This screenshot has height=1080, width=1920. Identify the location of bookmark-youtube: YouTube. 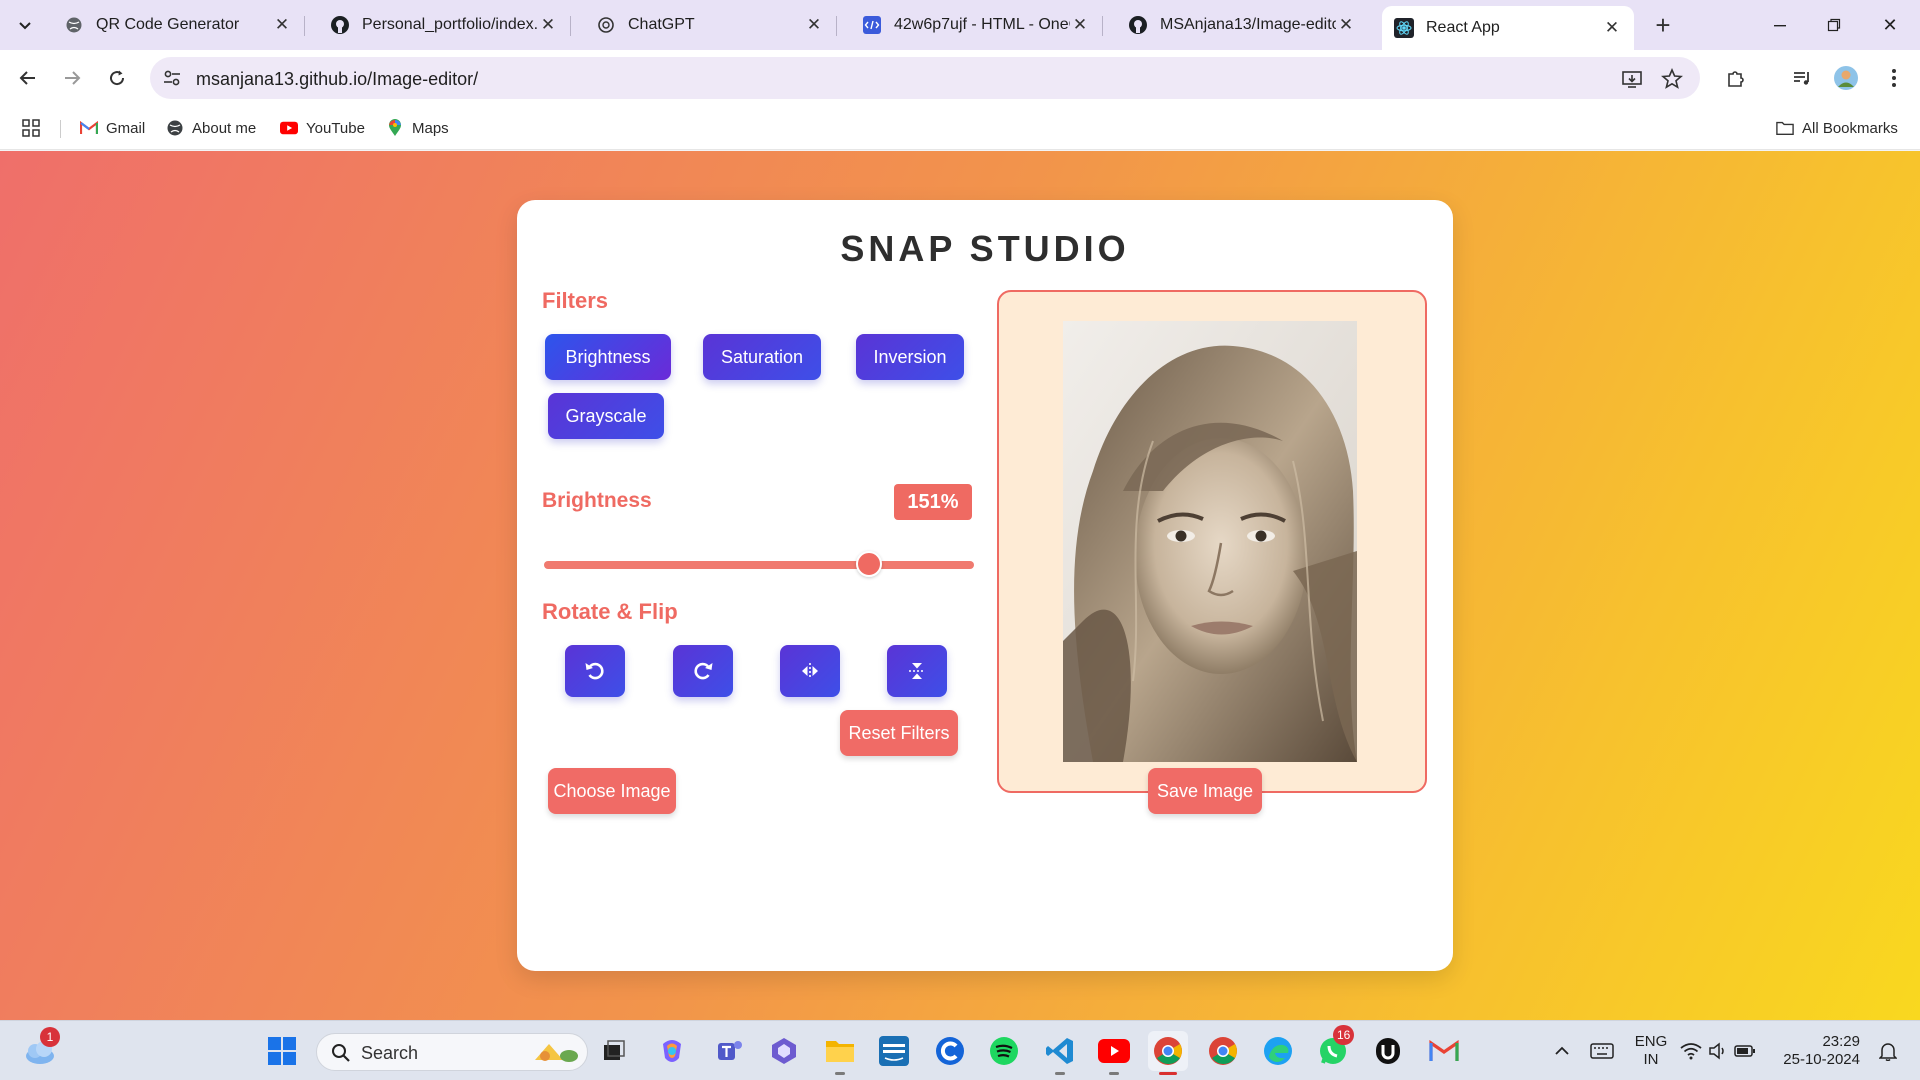
(322, 128).